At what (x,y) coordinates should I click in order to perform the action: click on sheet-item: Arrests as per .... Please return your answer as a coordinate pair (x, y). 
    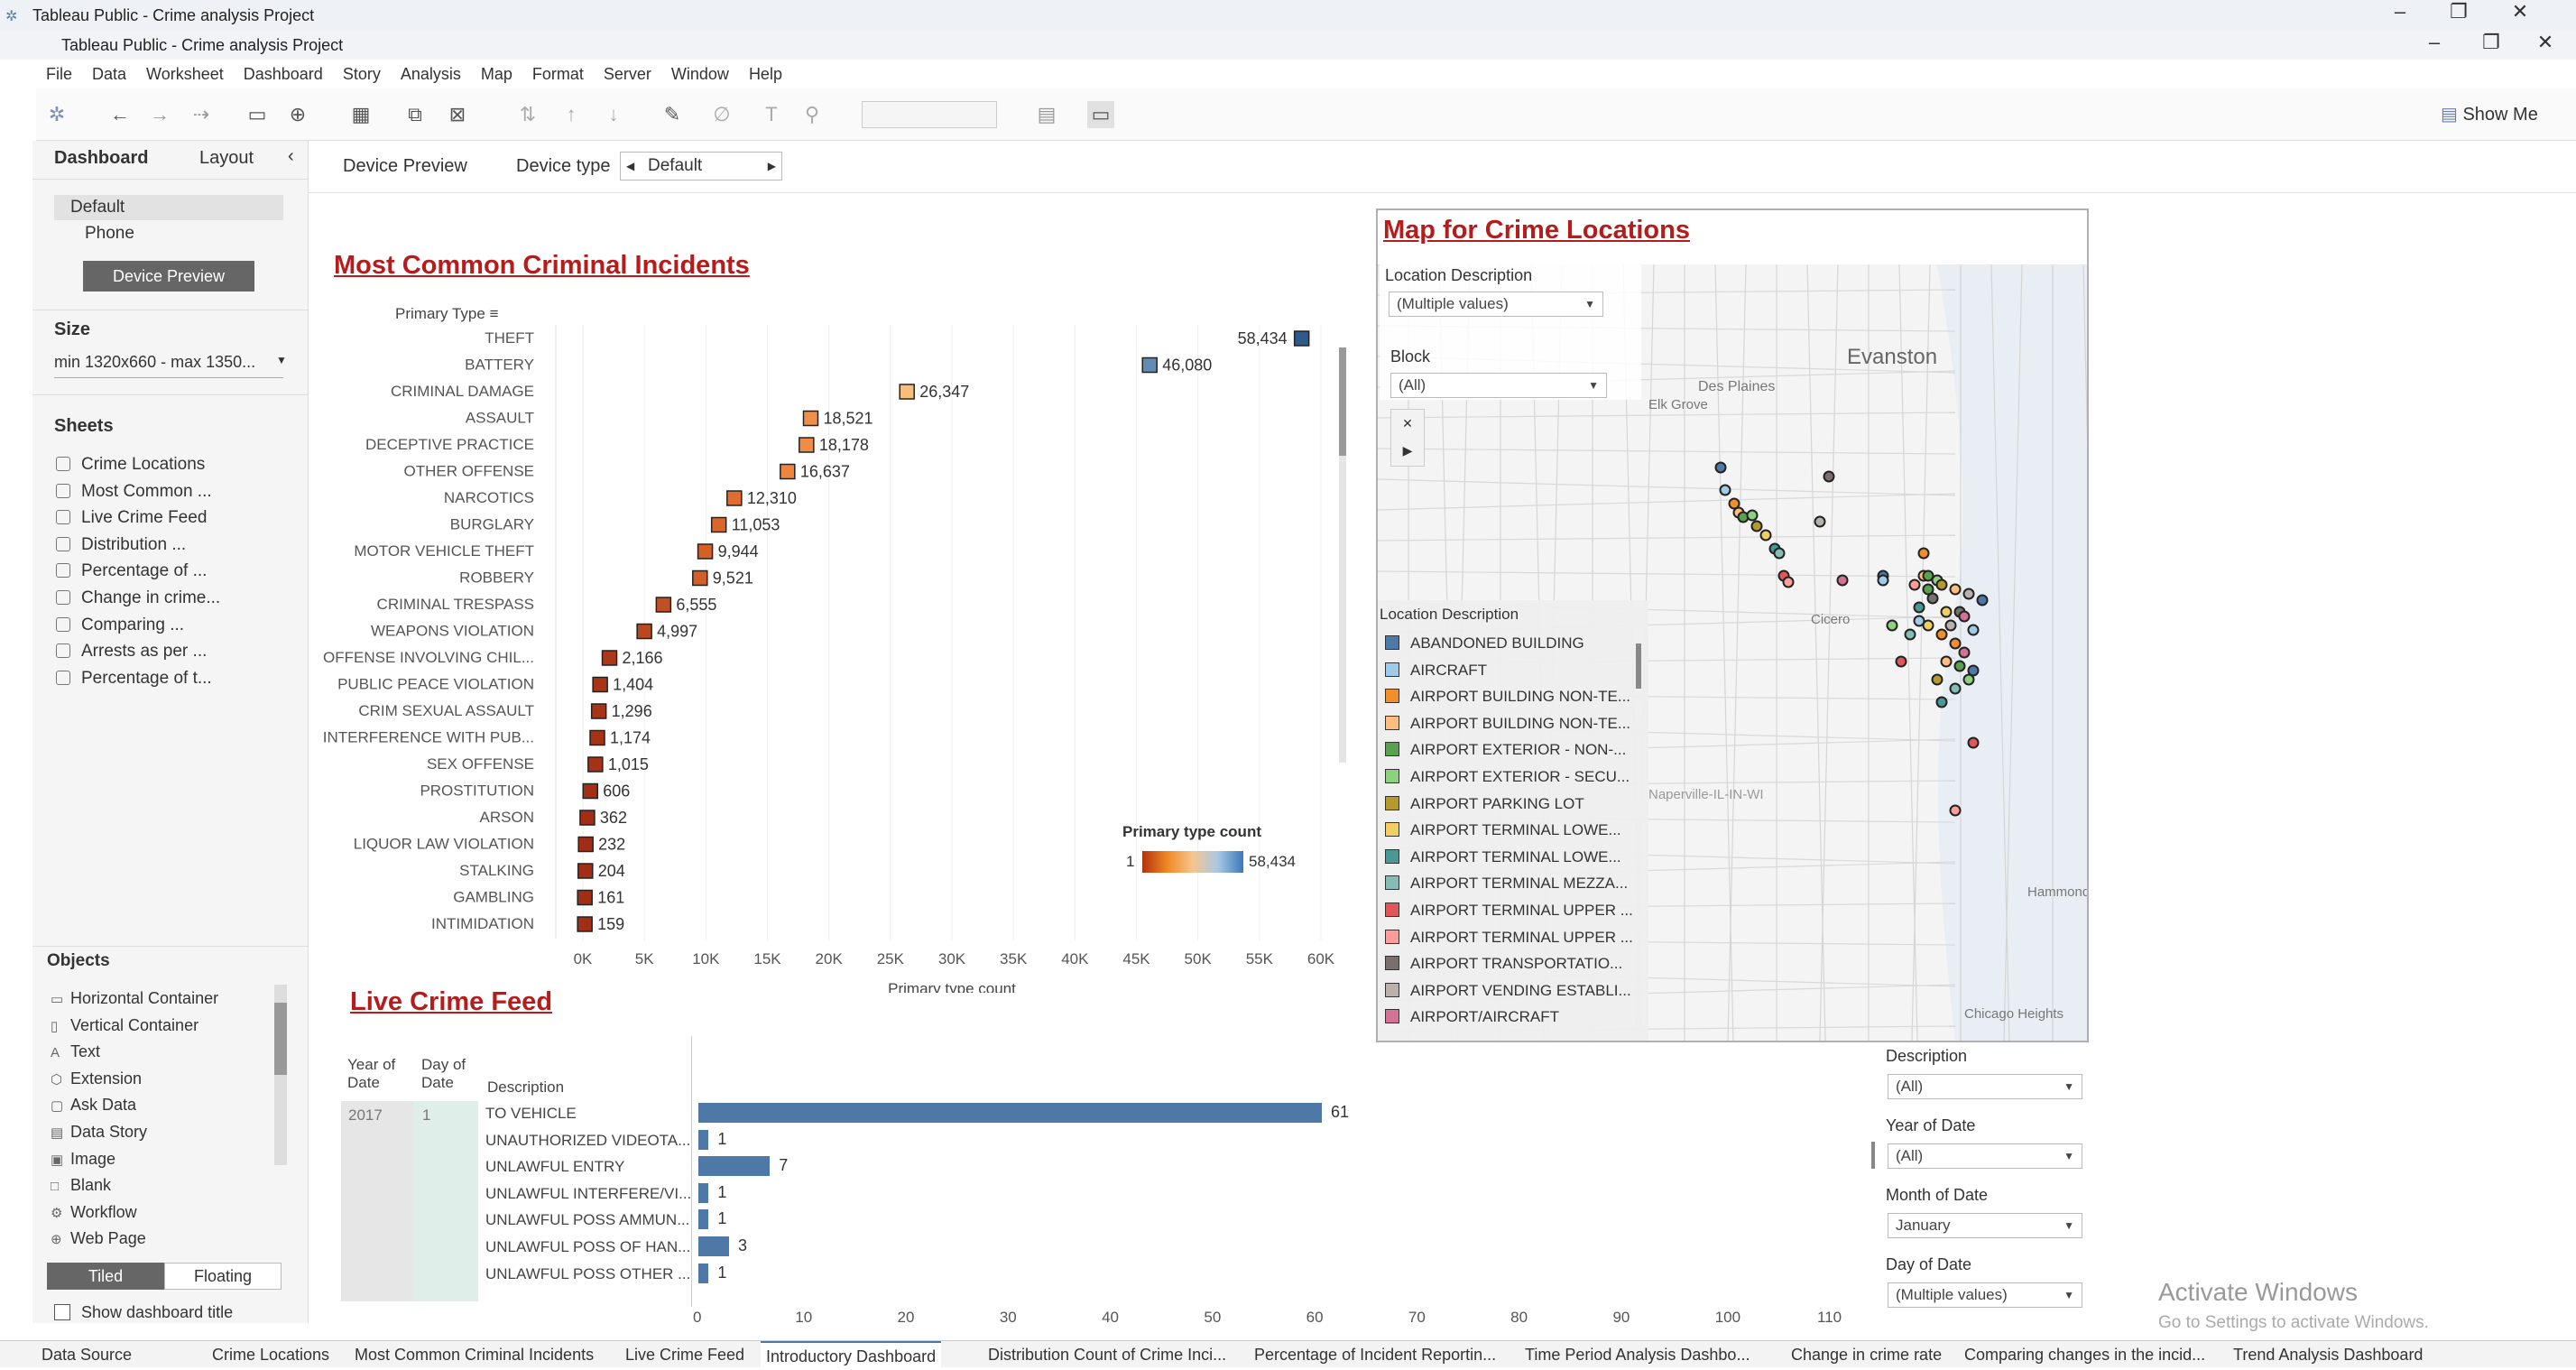
    Looking at the image, I should click on (131, 652).